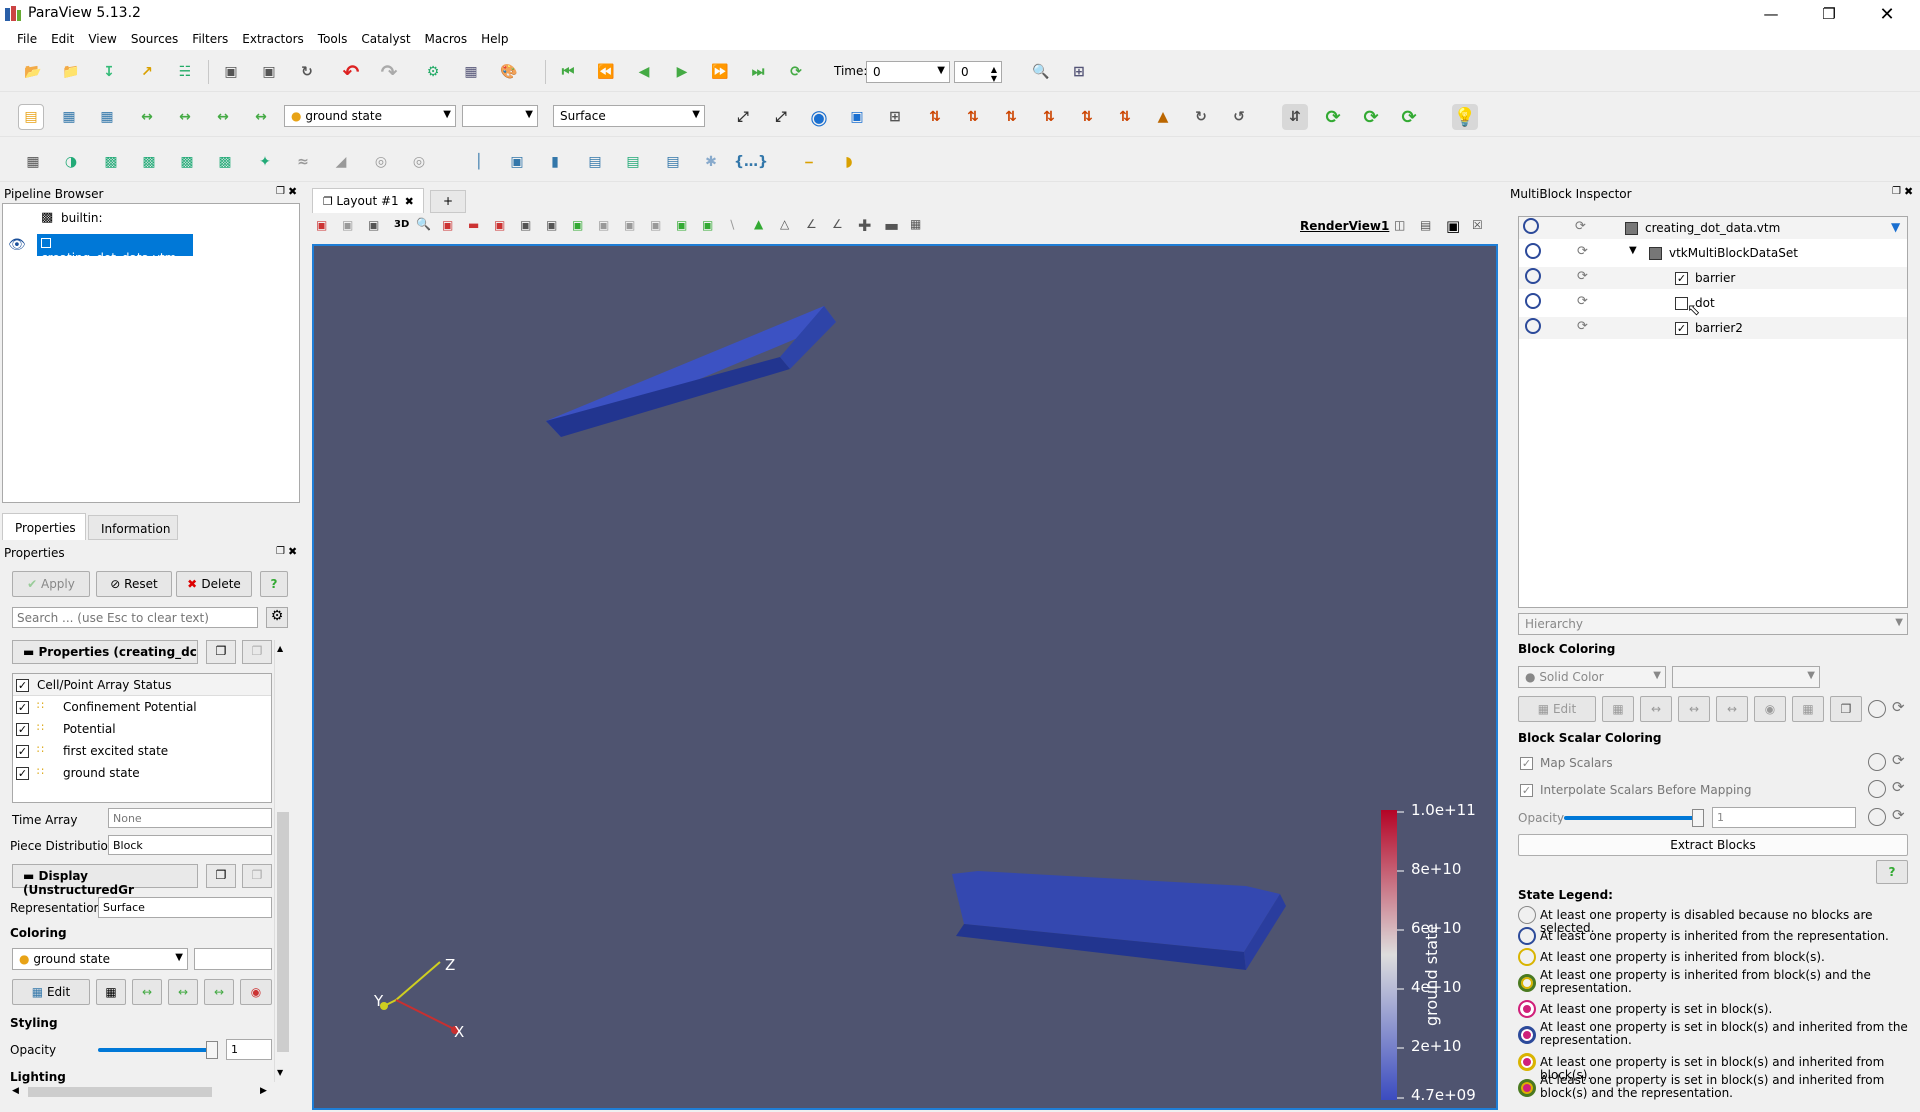 This screenshot has width=1920, height=1112. I want to click on block-opacity-slider-track, so click(1634, 818).